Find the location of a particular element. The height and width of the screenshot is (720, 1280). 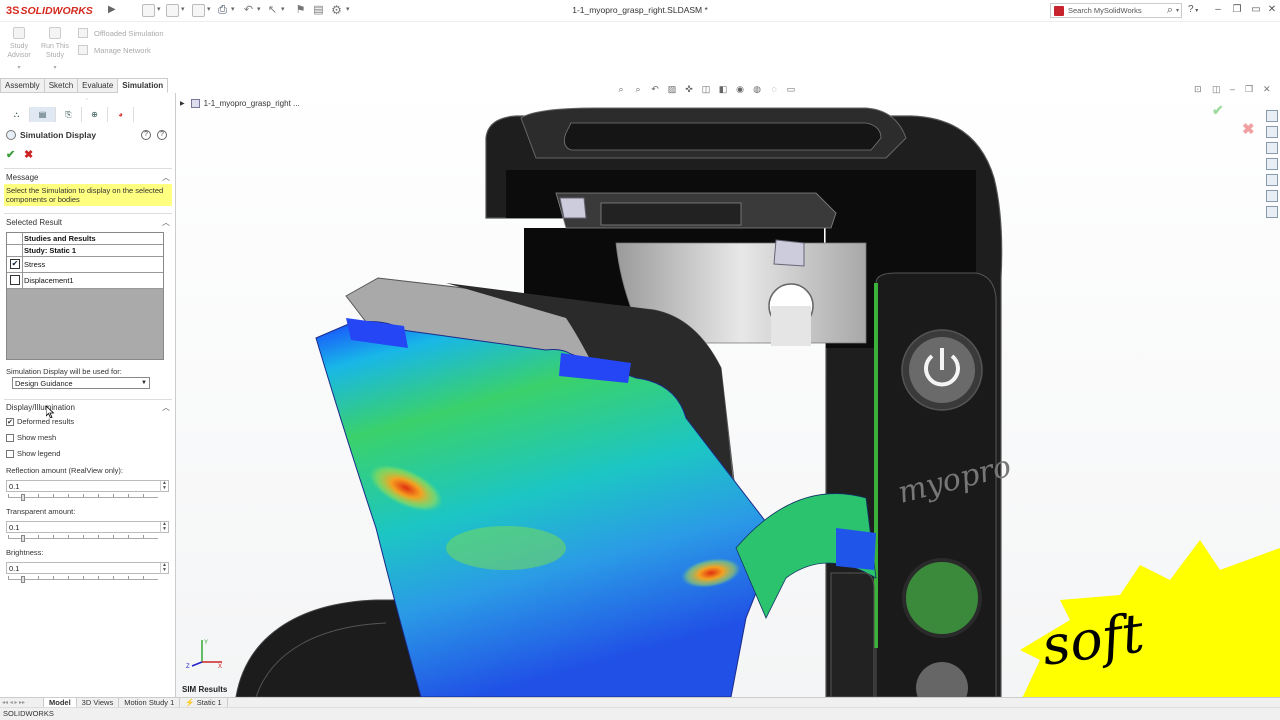

search-dropdown-icon: ▾ is located at coordinates (1177, 10).